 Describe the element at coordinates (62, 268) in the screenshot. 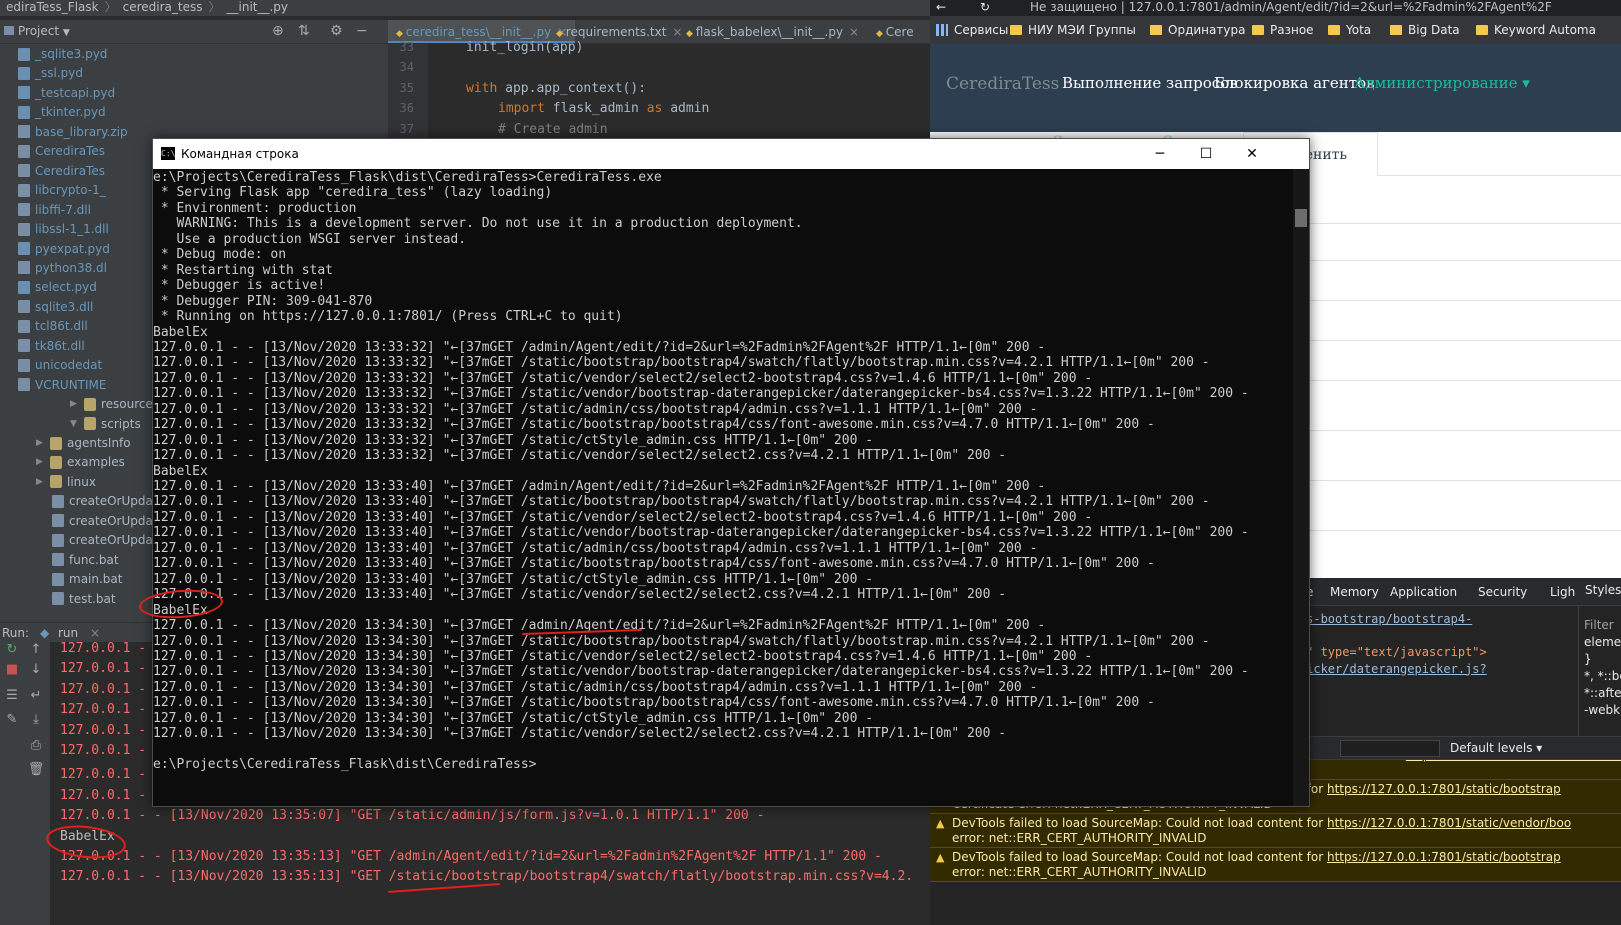

I see `tree-item: python38.dl` at that location.